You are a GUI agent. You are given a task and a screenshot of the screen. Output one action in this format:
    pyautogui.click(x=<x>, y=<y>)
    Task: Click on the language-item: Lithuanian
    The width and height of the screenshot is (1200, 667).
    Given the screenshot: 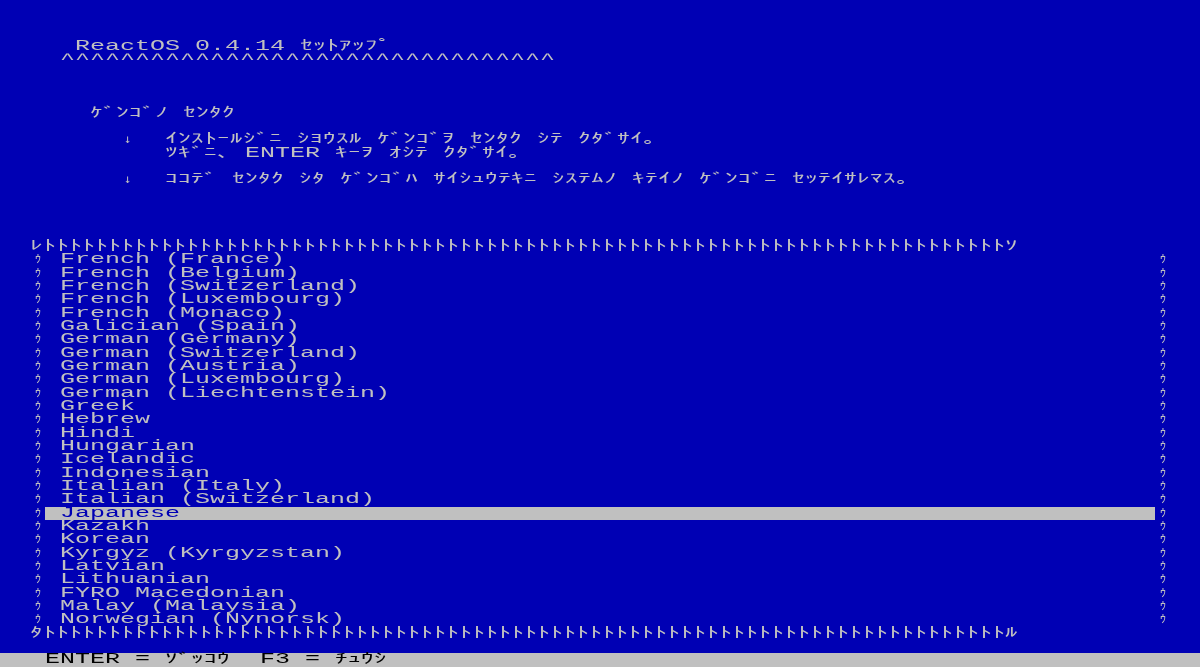 What is the action you would take?
    pyautogui.click(x=600, y=580)
    